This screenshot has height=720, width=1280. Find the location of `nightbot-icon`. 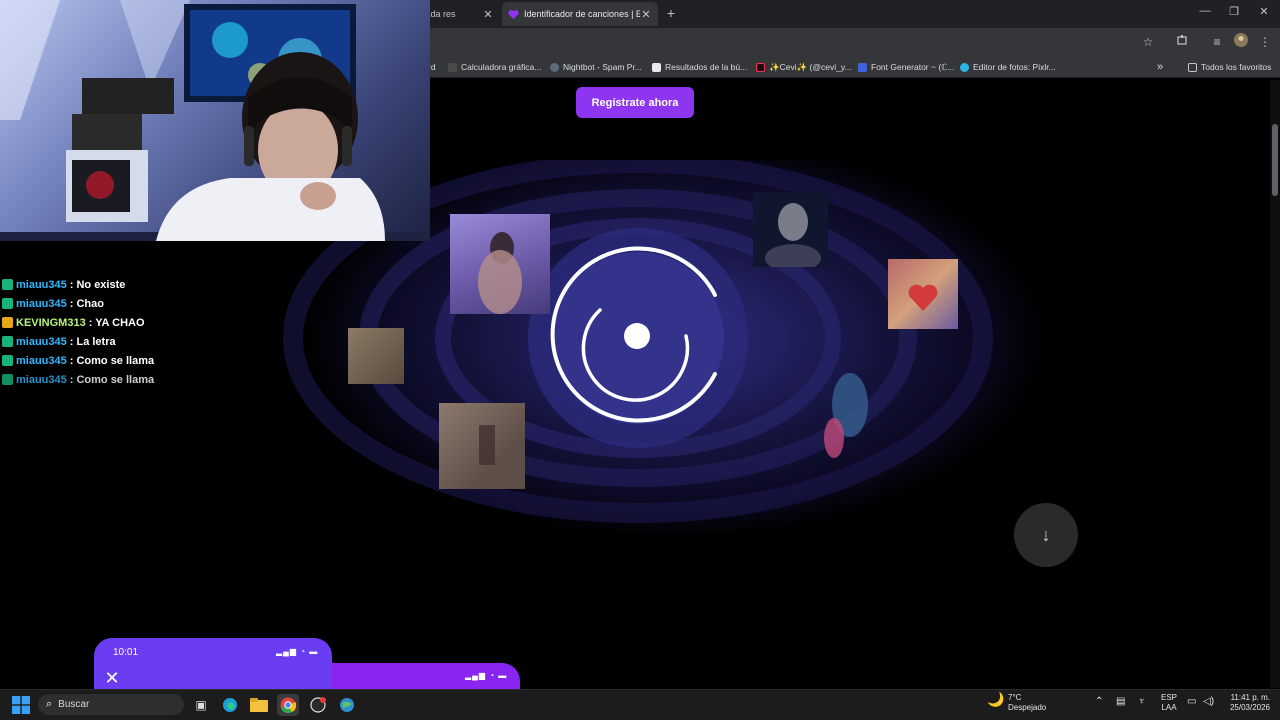

nightbot-icon is located at coordinates (554, 67).